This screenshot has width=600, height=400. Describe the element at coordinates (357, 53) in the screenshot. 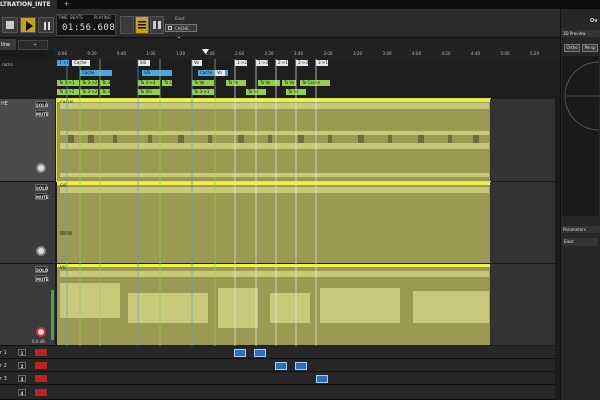

I see `ruler-tick: 3:20` at that location.